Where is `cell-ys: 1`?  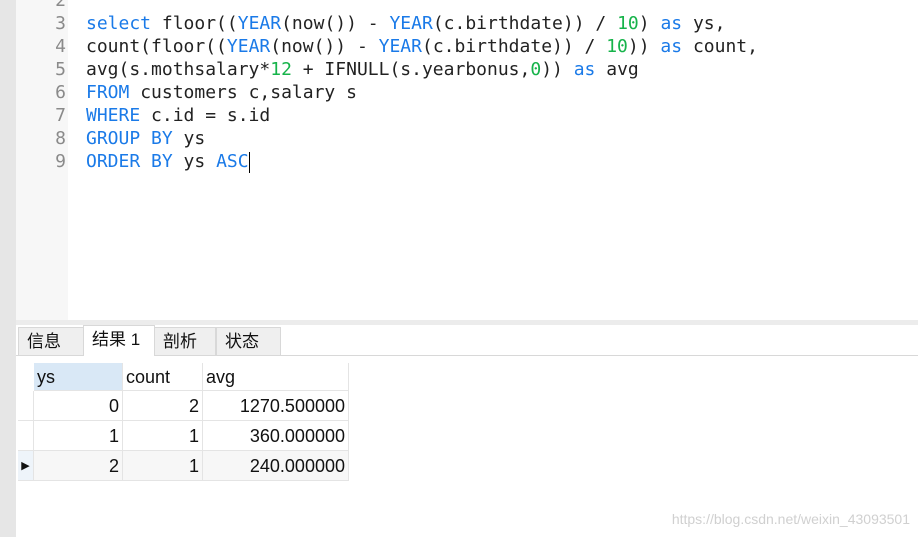 cell-ys: 1 is located at coordinates (78, 436).